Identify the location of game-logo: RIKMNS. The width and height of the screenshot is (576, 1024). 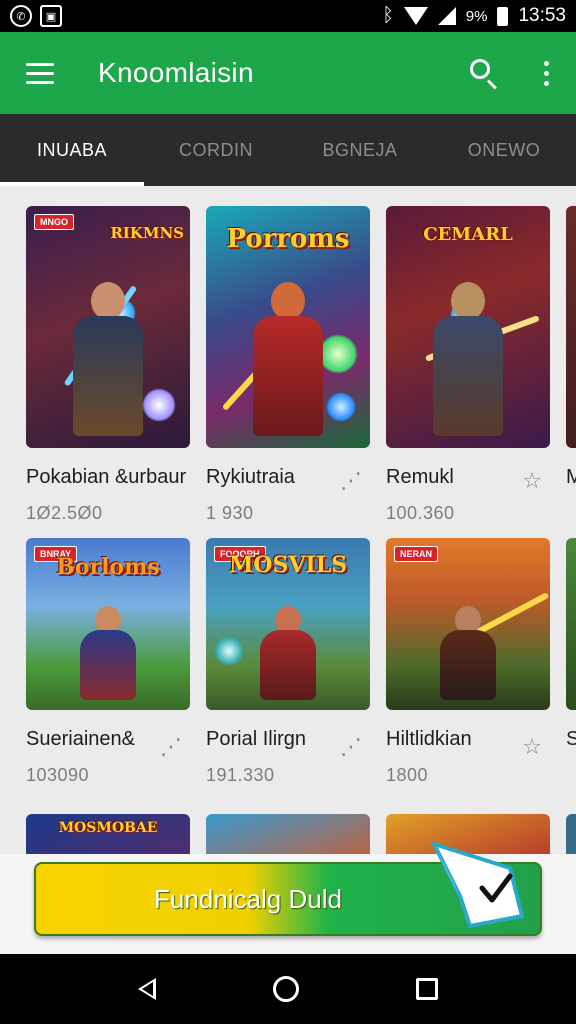
(147, 233).